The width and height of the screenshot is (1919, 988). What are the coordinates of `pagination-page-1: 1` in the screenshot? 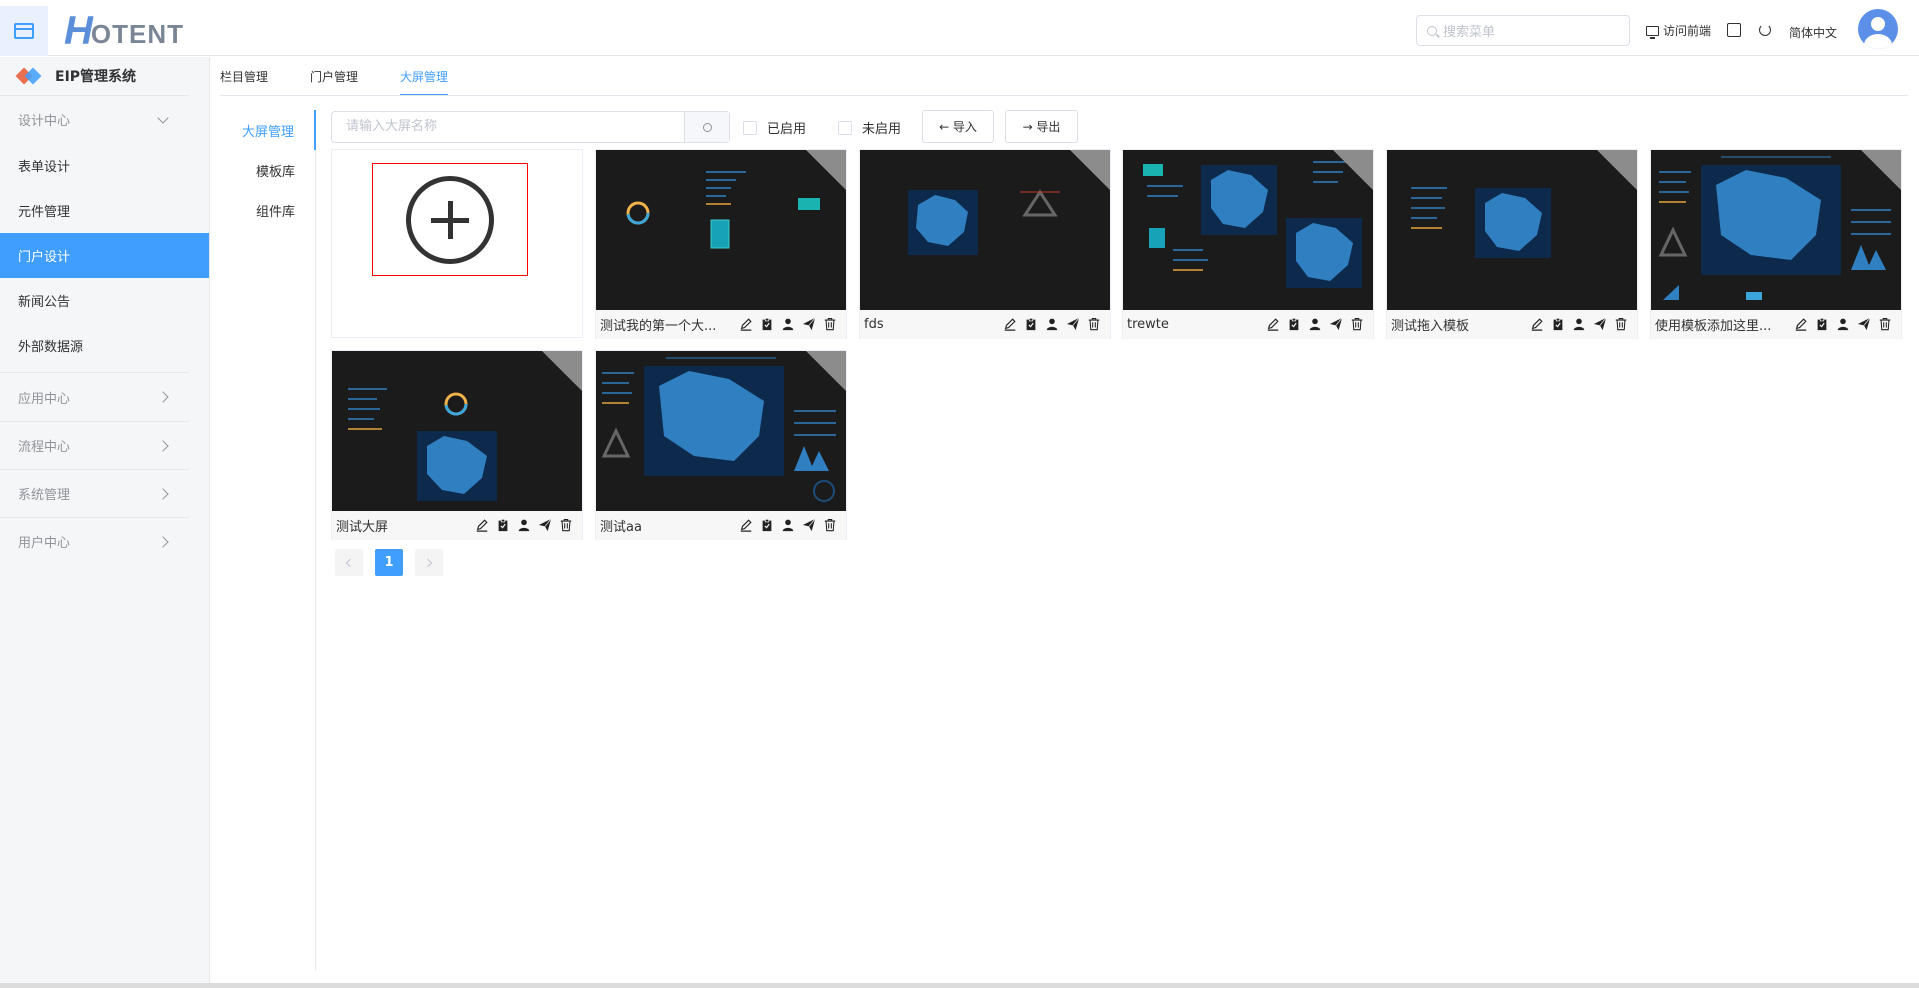 It's located at (389, 562).